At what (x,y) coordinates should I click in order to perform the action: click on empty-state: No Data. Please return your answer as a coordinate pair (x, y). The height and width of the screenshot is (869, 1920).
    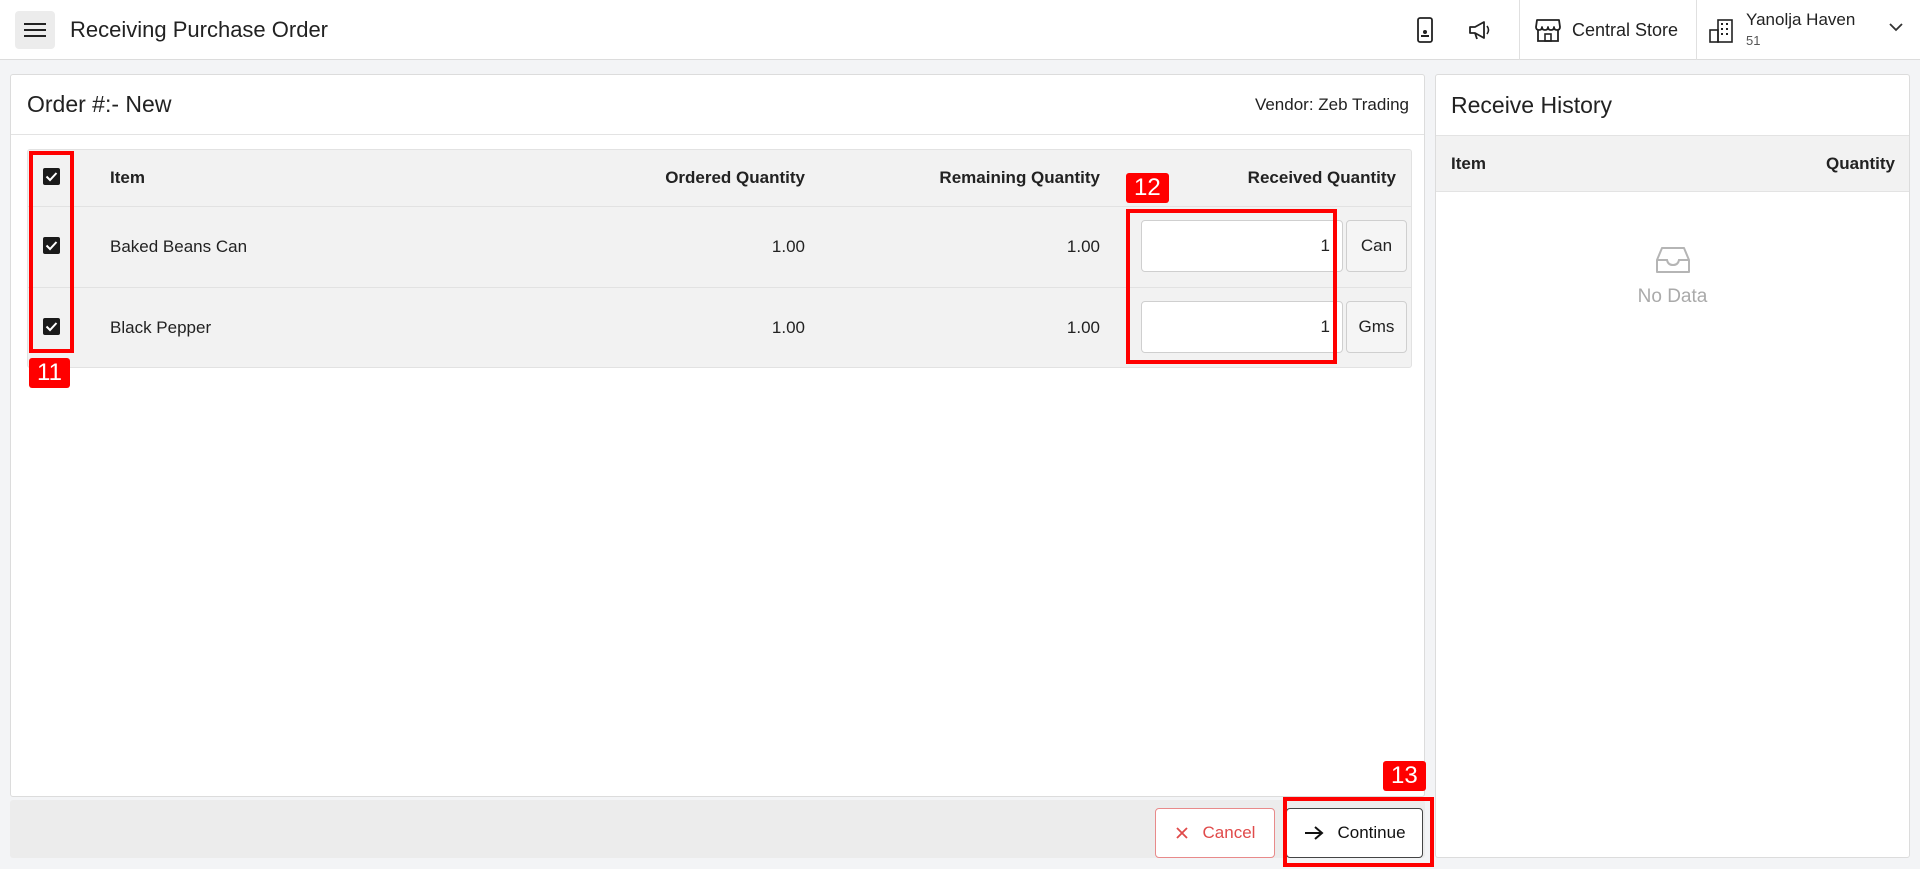
    Looking at the image, I should click on (1672, 276).